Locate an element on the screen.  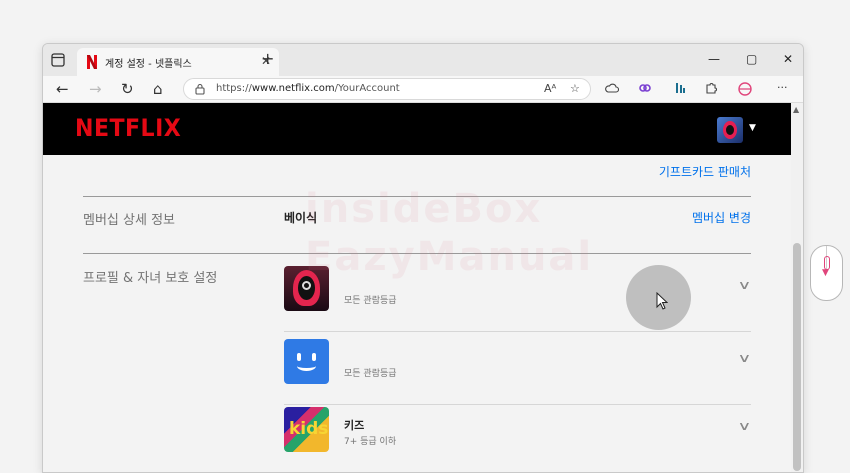
cursor-icon is located at coordinates (662, 301).